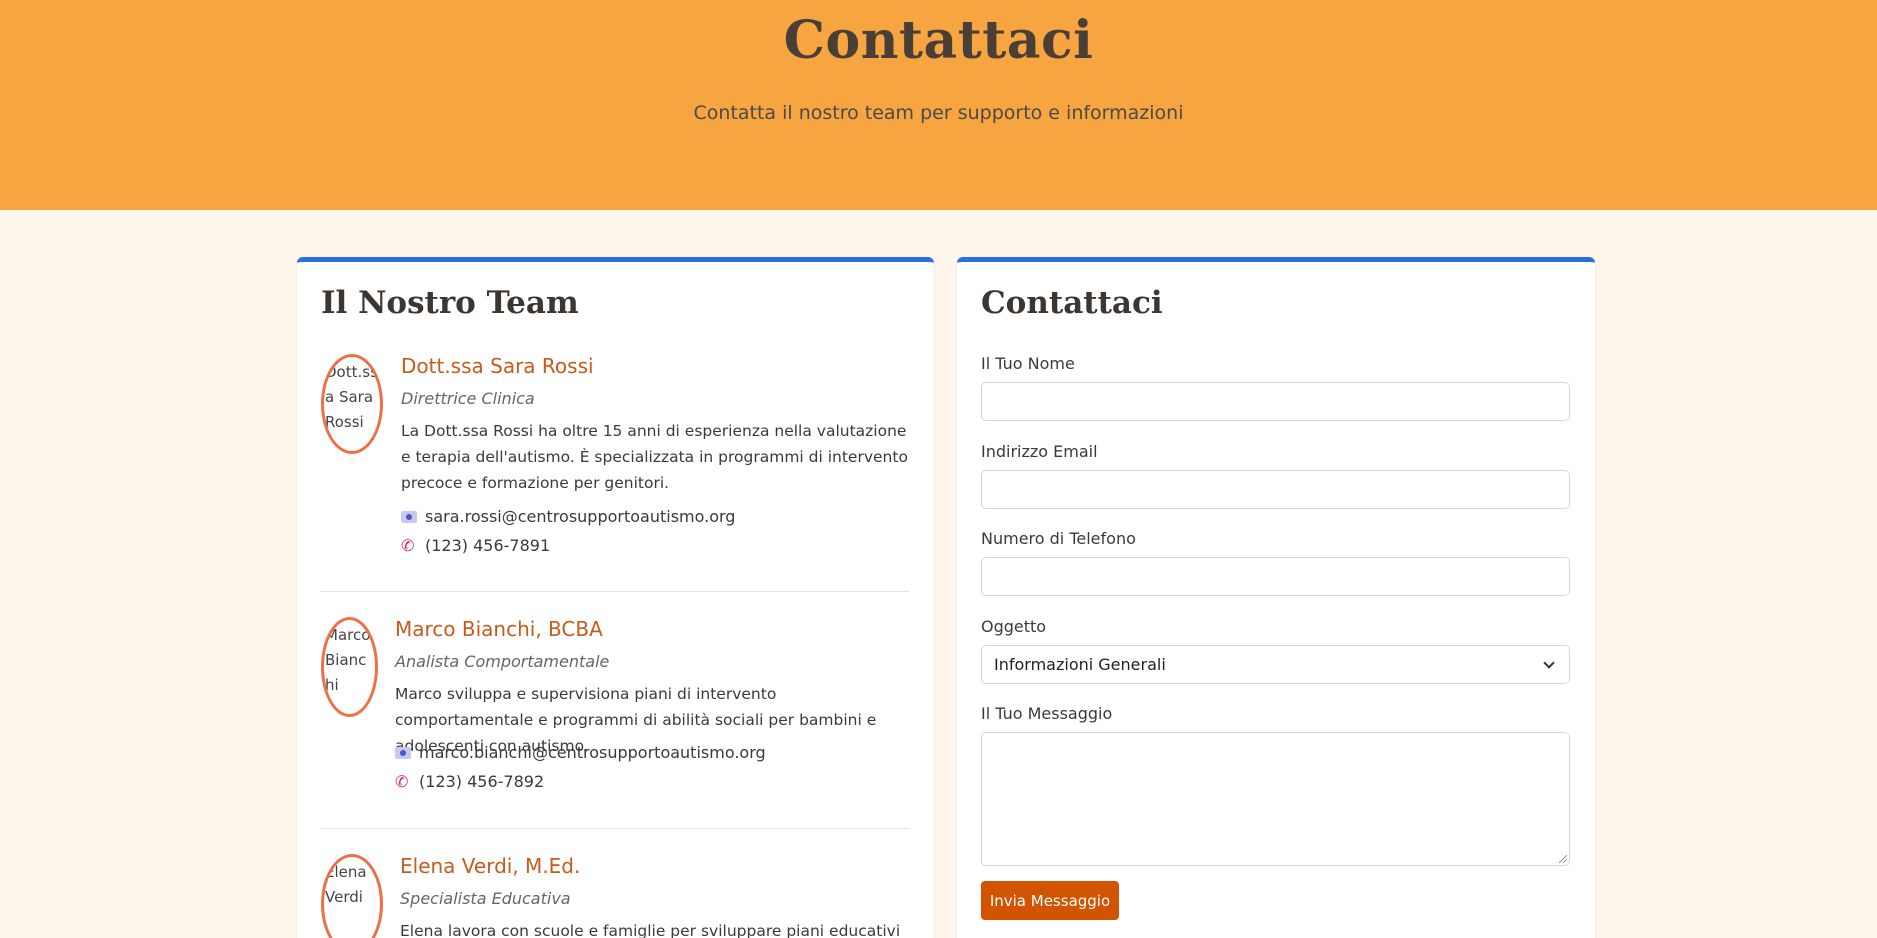 The width and height of the screenshot is (1877, 938). What do you see at coordinates (352, 896) in the screenshot?
I see `avatar: Elena Verdi` at bounding box center [352, 896].